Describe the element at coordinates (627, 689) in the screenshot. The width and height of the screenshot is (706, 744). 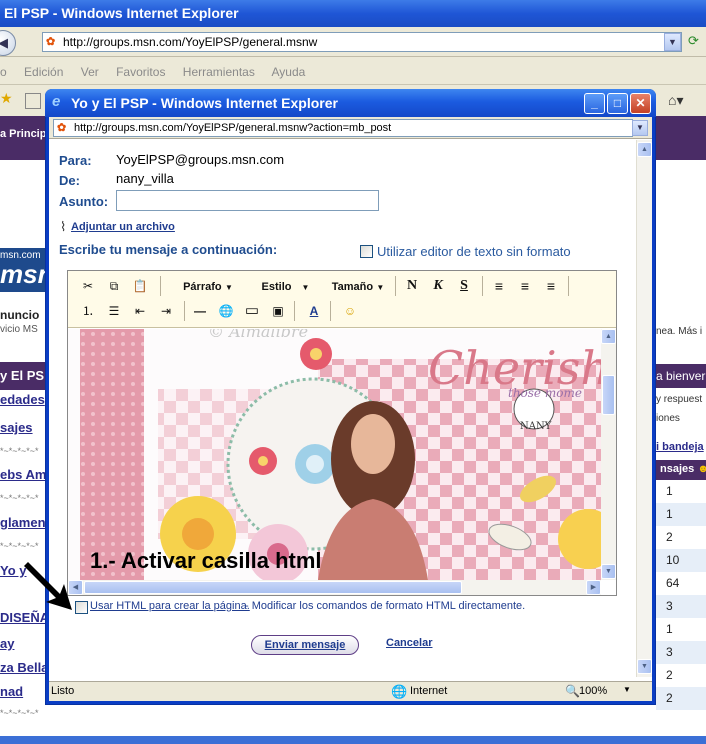
I see `zoom-dropdown-icon: ▼` at that location.